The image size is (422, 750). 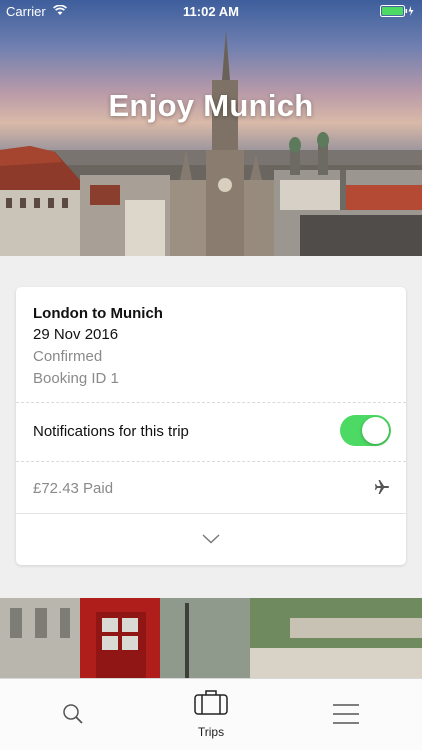 What do you see at coordinates (211, 105) in the screenshot?
I see `page-title: Enjoy Munich` at bounding box center [211, 105].